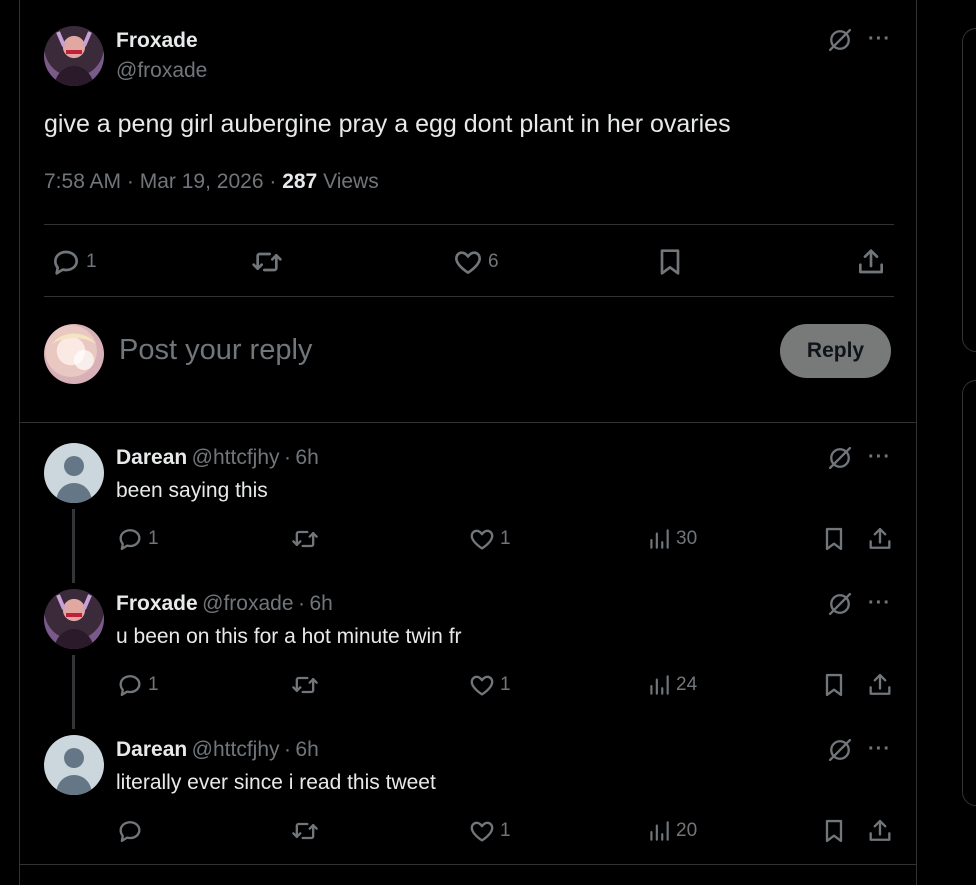 Image resolution: width=976 pixels, height=885 pixels. I want to click on views-button: 20, so click(671, 831).